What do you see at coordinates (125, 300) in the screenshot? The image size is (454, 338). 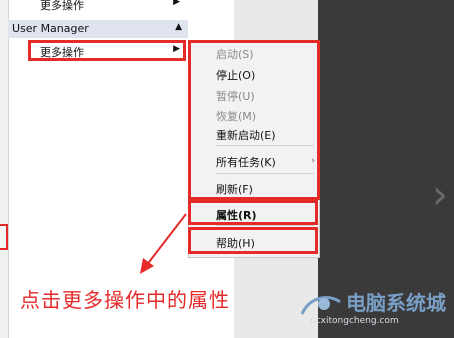 I see `annotation-text: 点击更多操作中的属性` at bounding box center [125, 300].